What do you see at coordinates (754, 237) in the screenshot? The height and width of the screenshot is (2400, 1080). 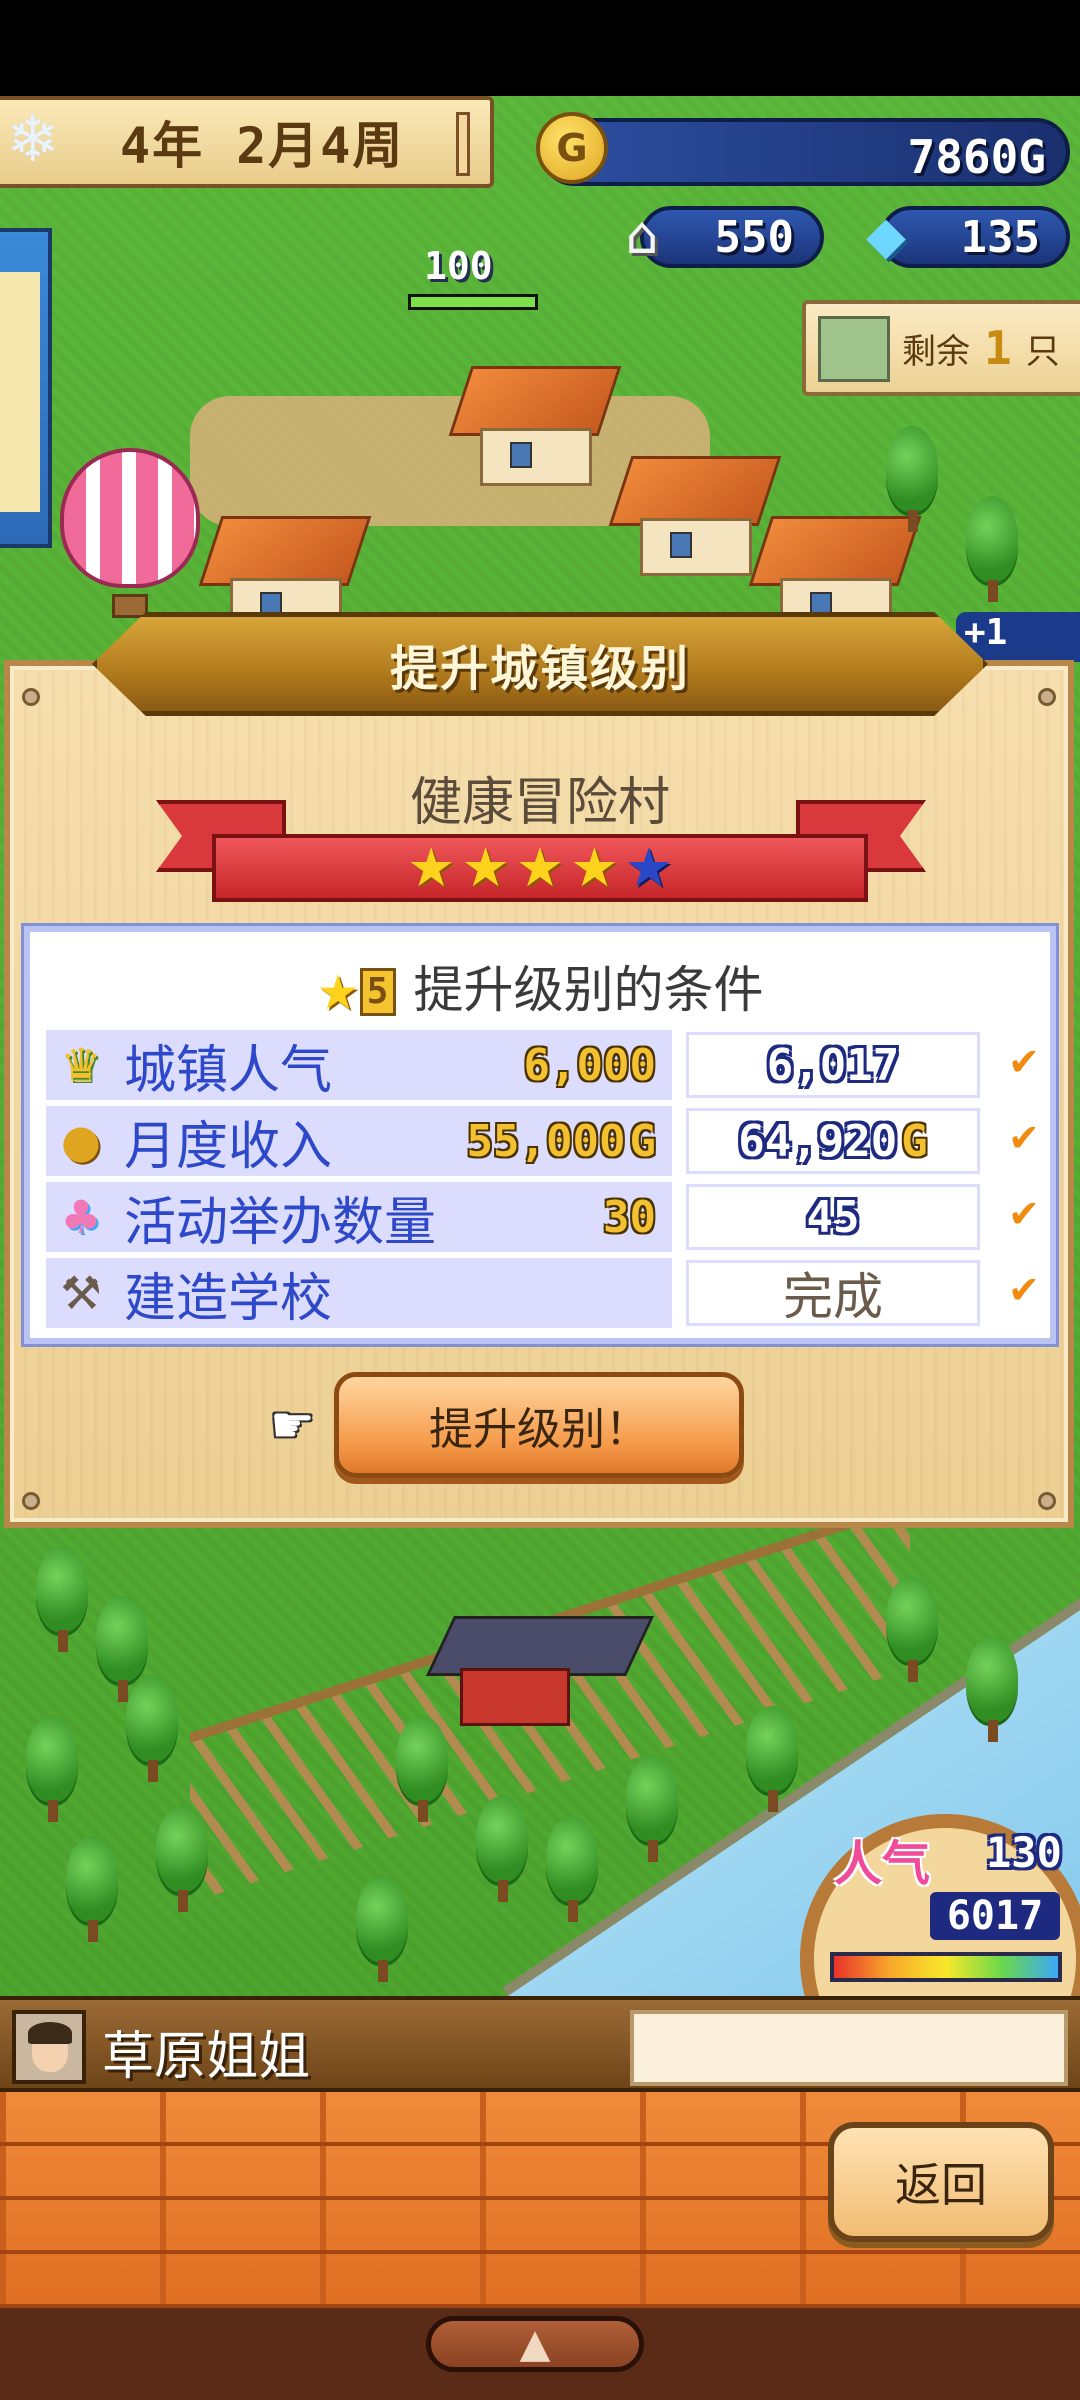 I see `houses-value: 550` at bounding box center [754, 237].